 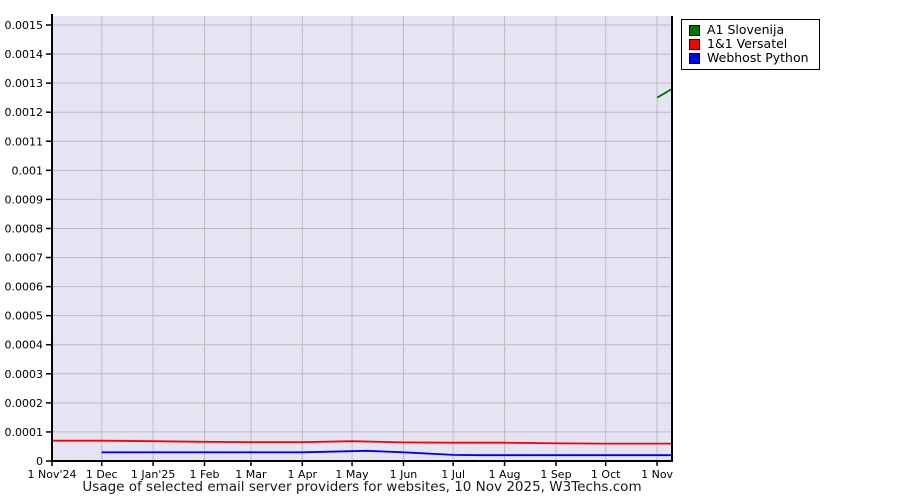 What do you see at coordinates (24, 54) in the screenshot?
I see `y-axis-tick-label: 0.0014` at bounding box center [24, 54].